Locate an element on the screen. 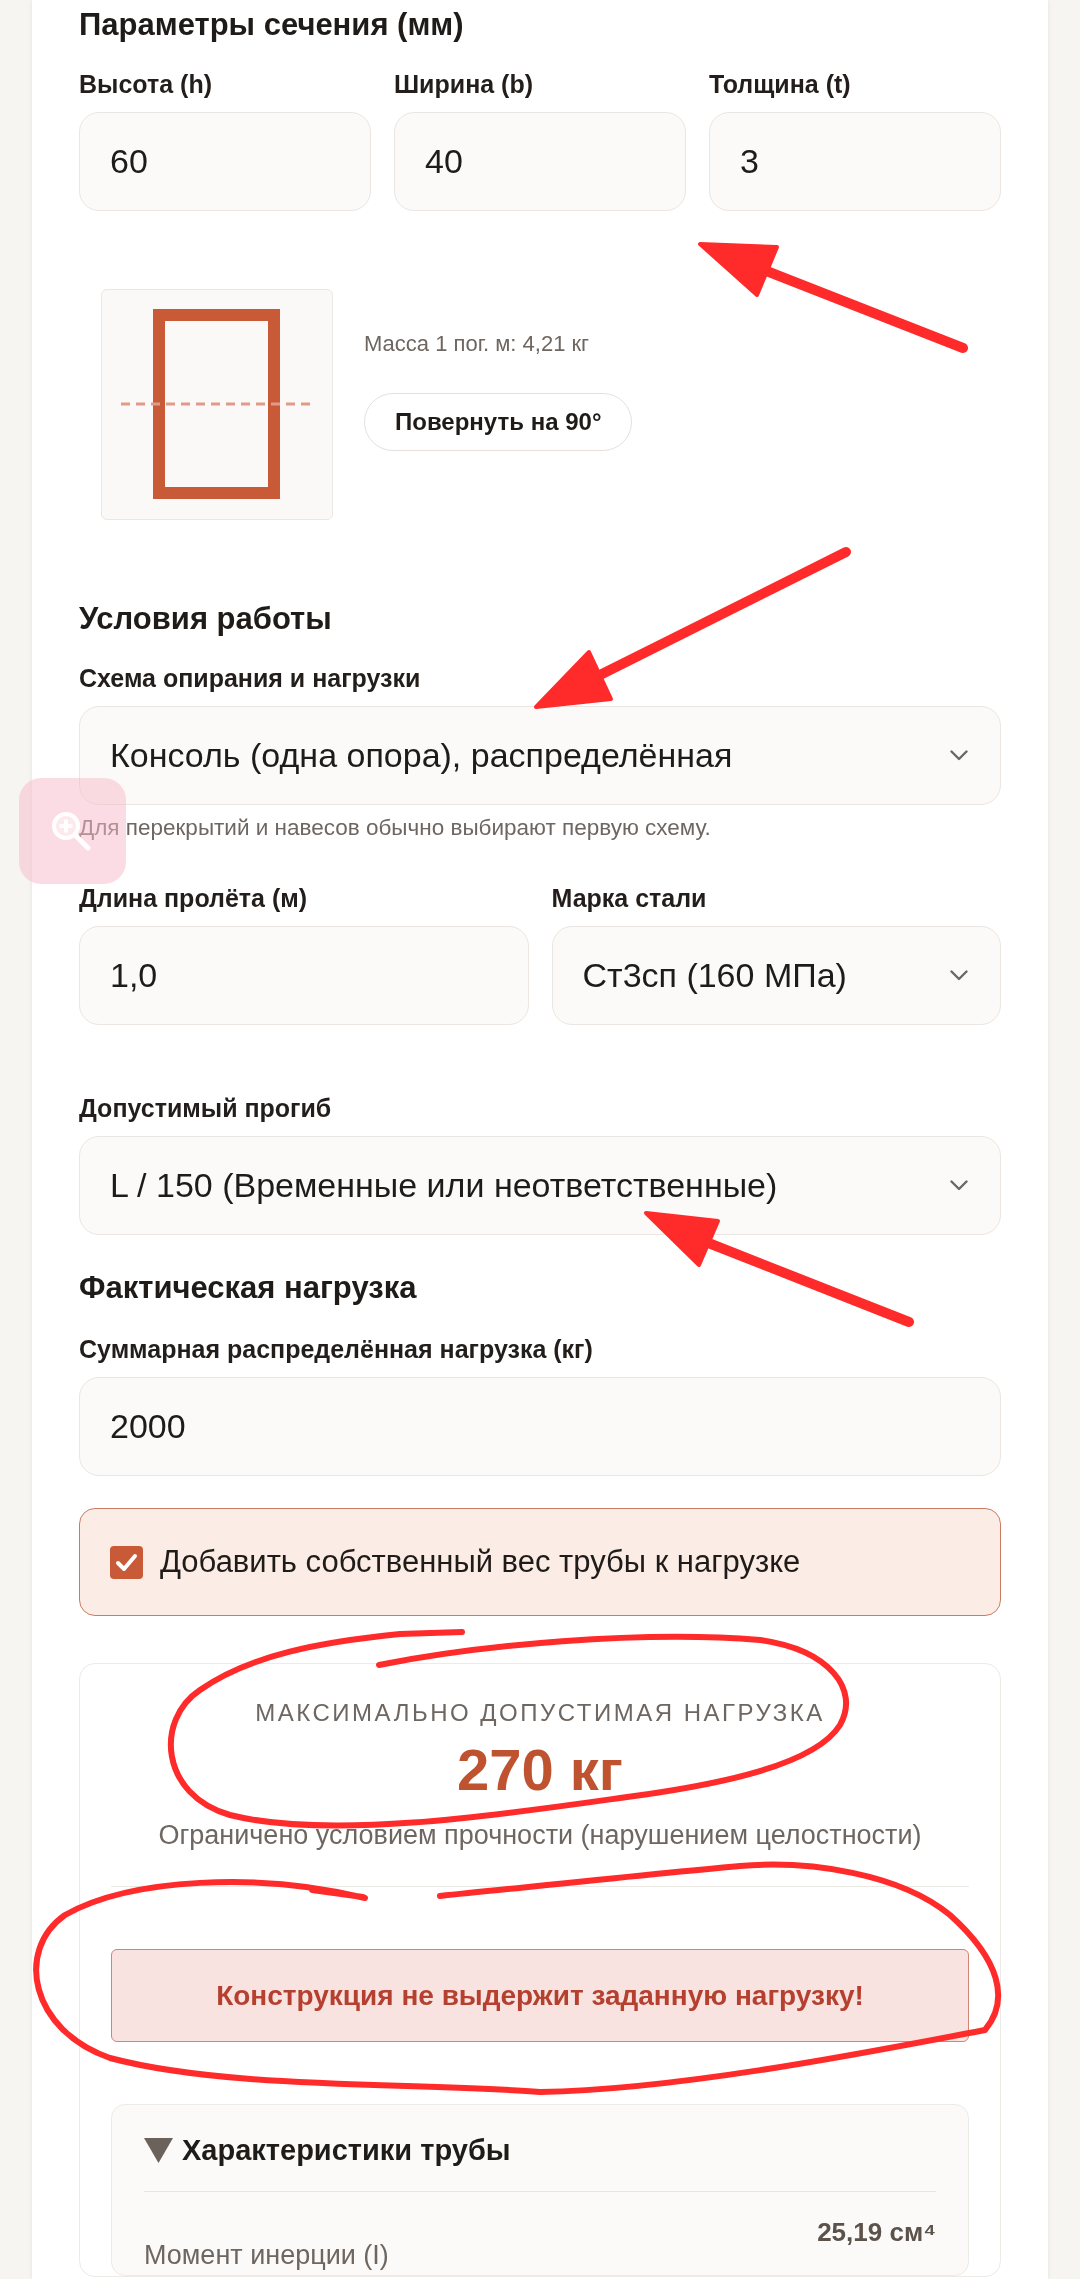 This screenshot has width=1080, height=2279. input-field: 2000 is located at coordinates (540, 1426).